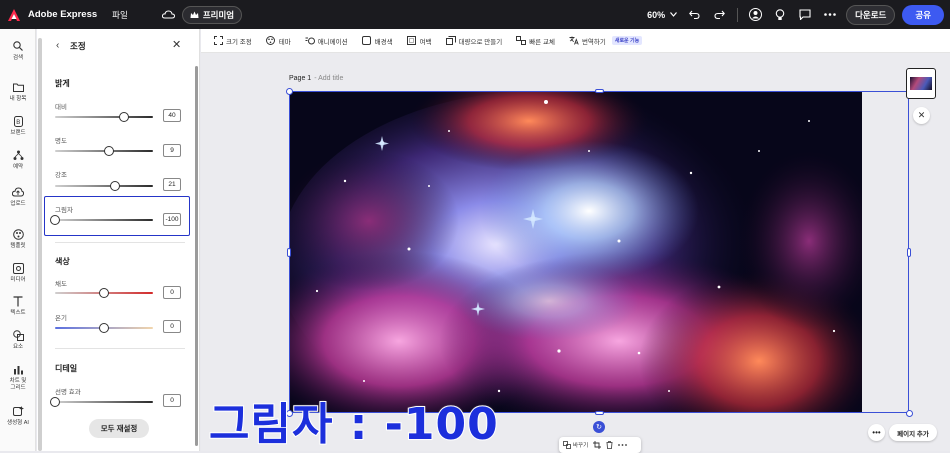 The width and height of the screenshot is (950, 453). What do you see at coordinates (284, 42) in the screenshot?
I see `theme-label: 테마` at bounding box center [284, 42].